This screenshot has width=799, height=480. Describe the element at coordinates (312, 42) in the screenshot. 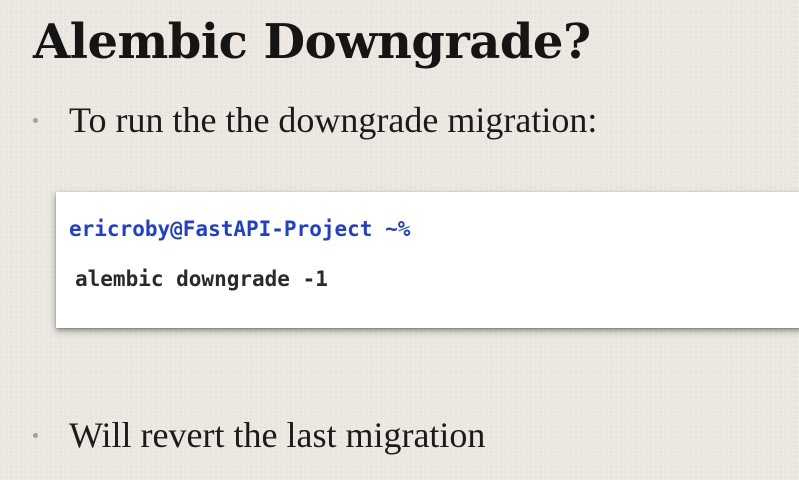

I see `slide-title: Alembic Downgrade?` at that location.